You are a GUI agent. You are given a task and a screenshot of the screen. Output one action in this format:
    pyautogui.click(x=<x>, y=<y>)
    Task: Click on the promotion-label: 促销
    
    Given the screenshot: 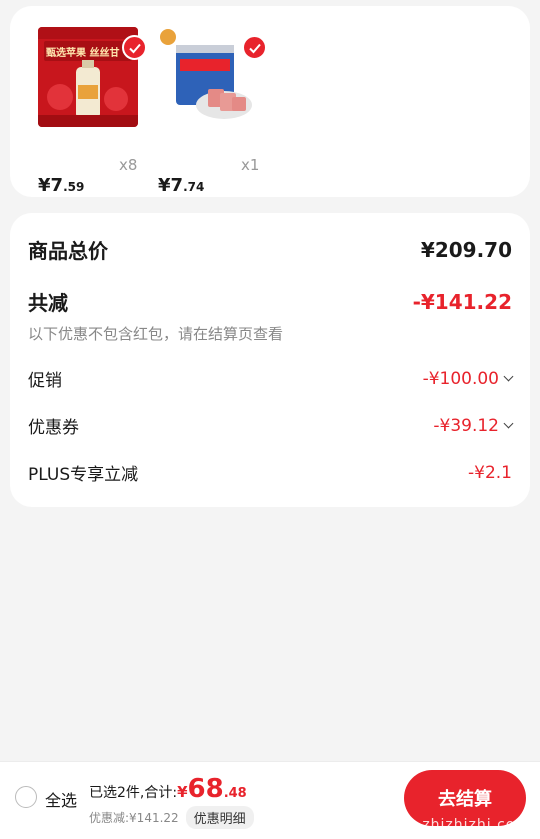 What is the action you would take?
    pyautogui.click(x=45, y=381)
    